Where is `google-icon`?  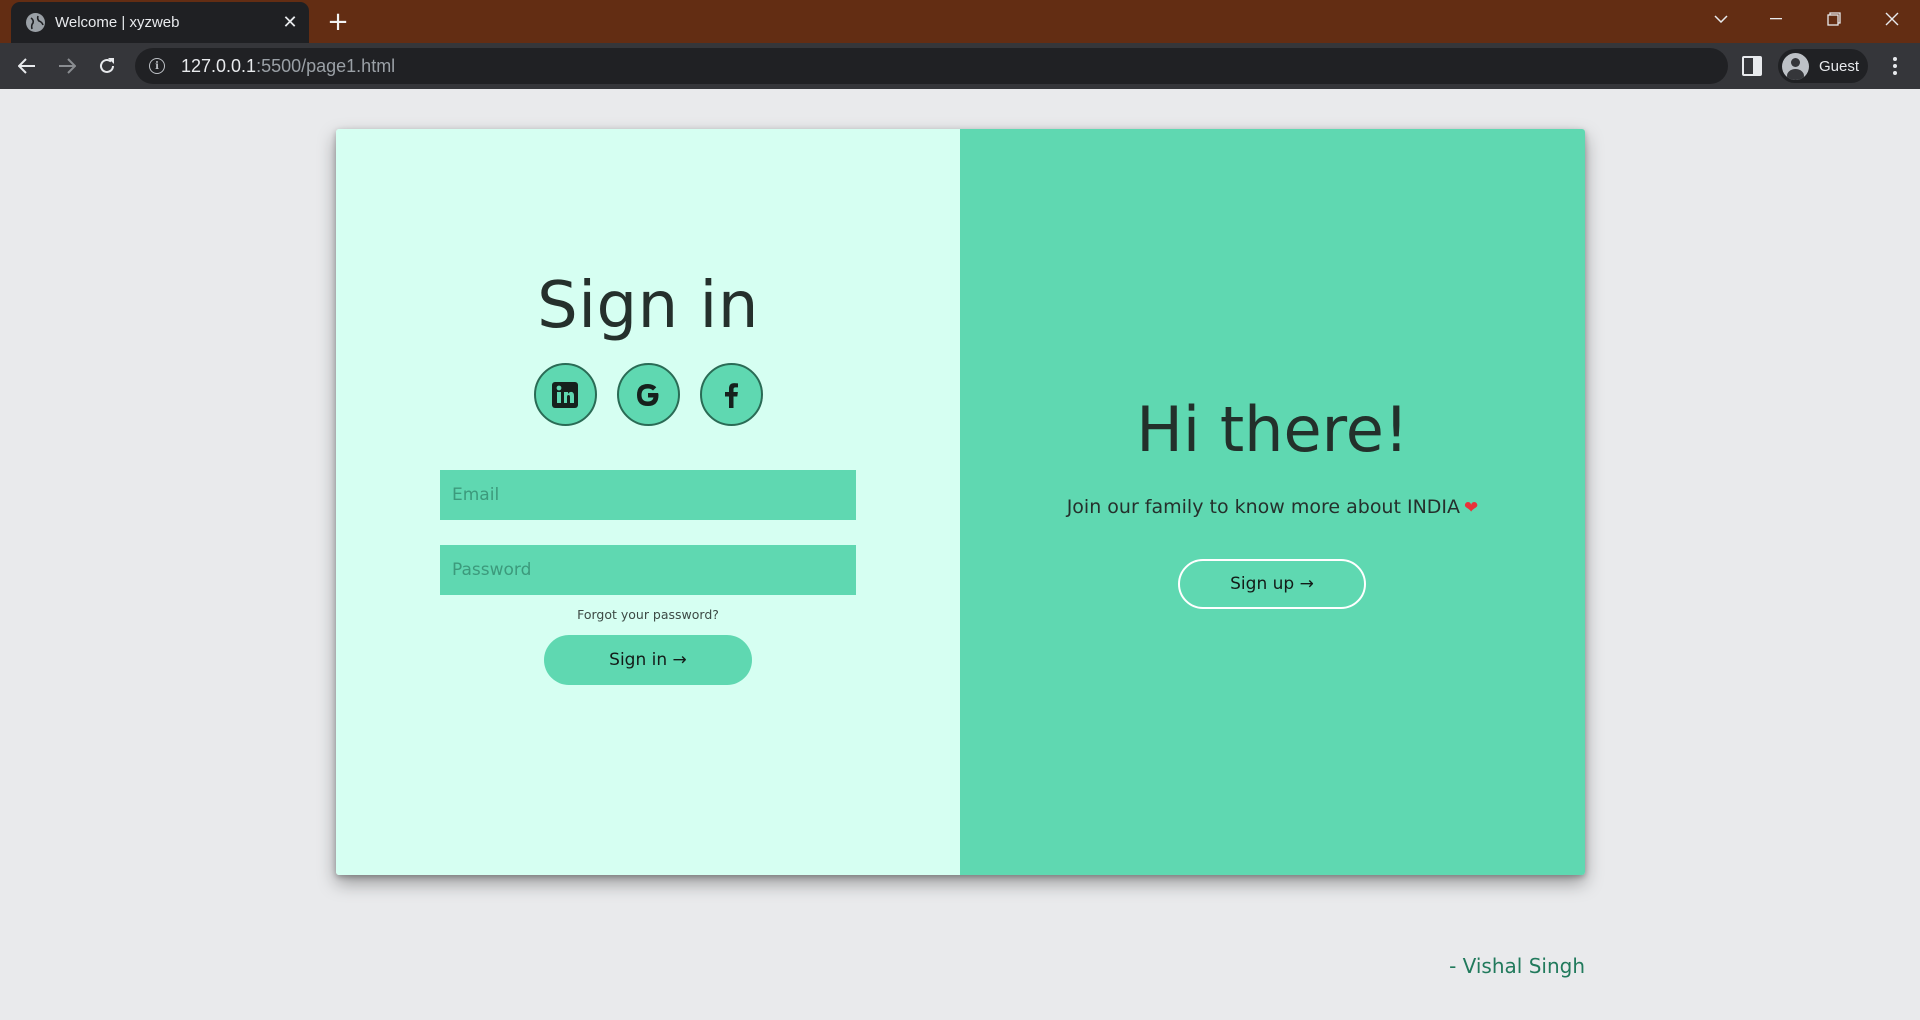 google-icon is located at coordinates (648, 394).